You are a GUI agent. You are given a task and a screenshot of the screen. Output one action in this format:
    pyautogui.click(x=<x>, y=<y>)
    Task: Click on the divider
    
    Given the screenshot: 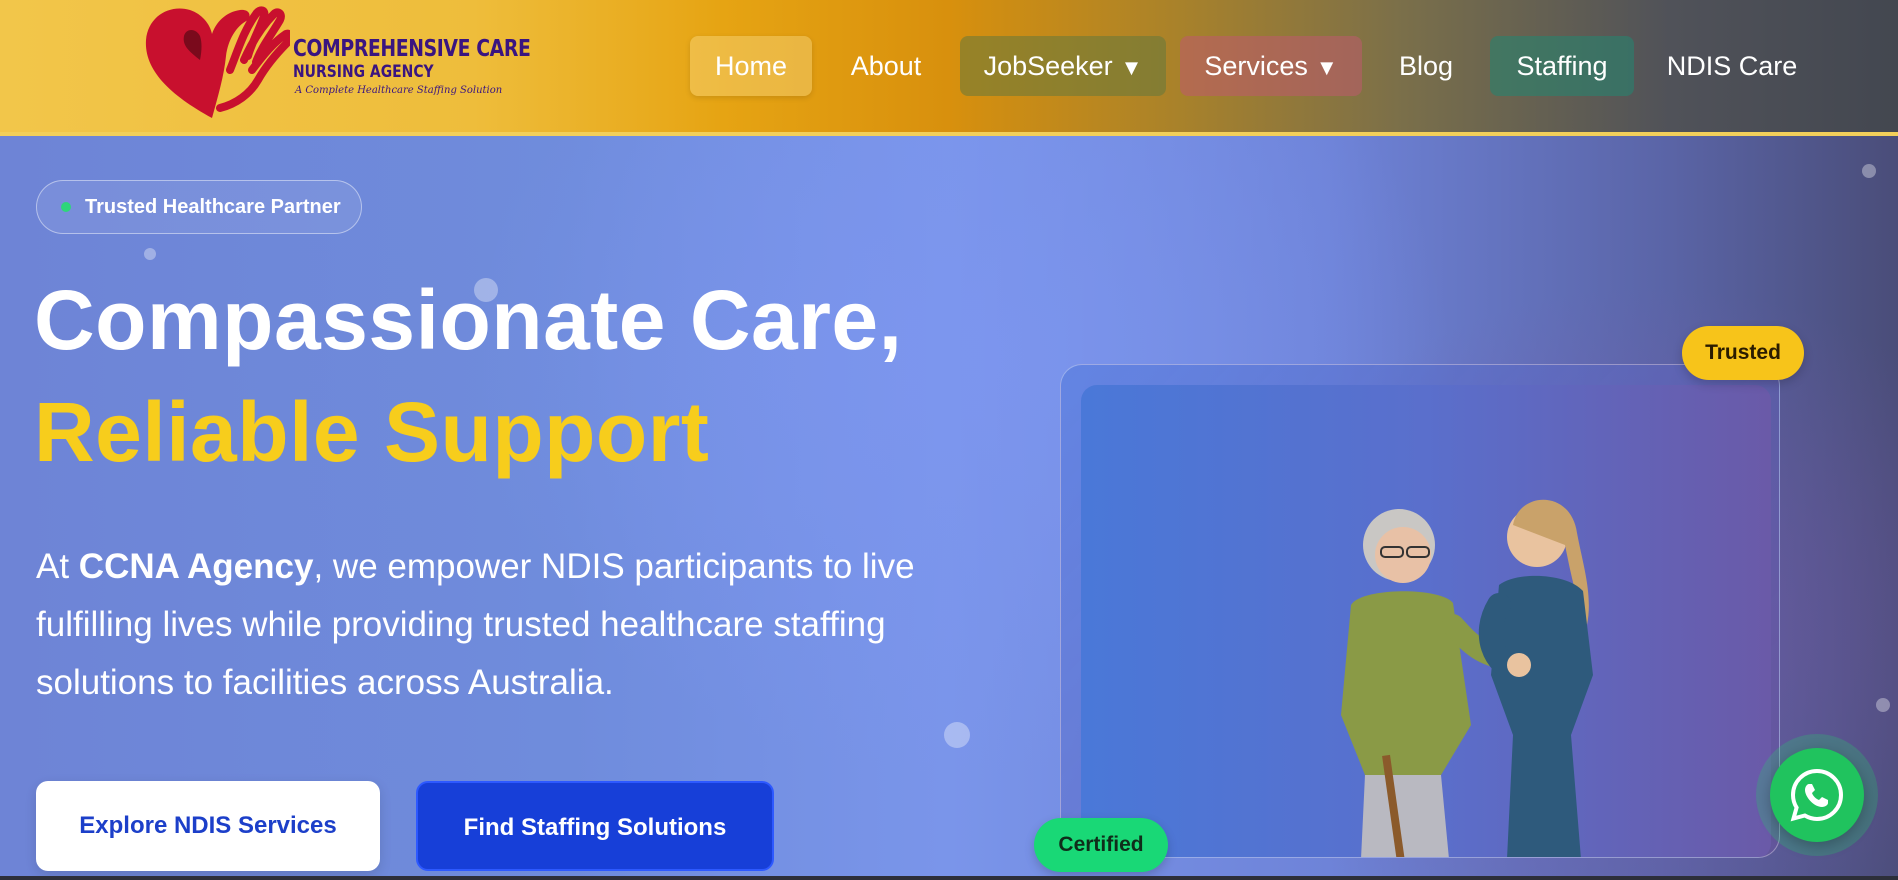 What is the action you would take?
    pyautogui.click(x=949, y=878)
    